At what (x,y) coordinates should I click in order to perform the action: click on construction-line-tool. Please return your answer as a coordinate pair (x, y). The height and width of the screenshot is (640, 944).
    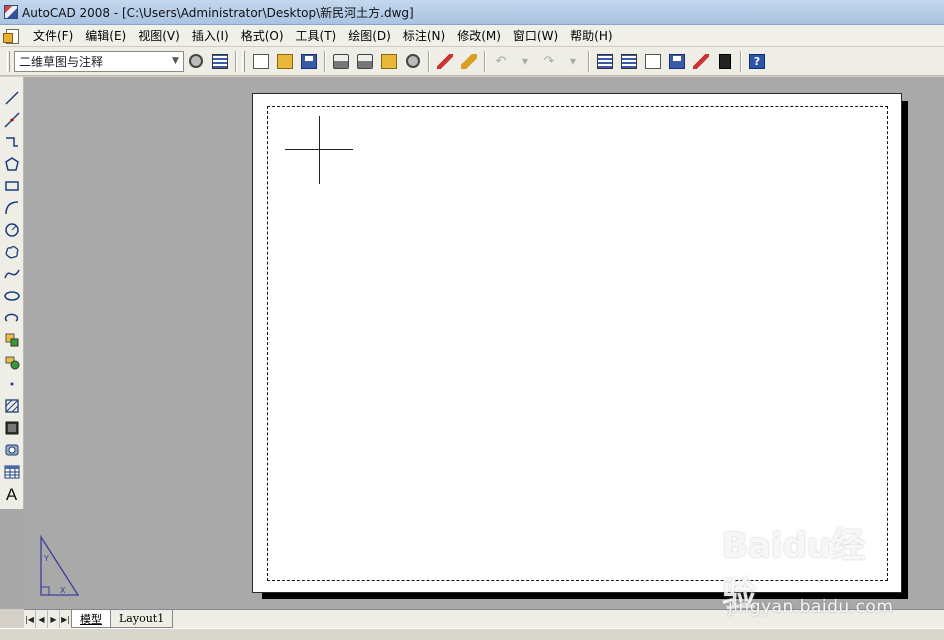
    Looking at the image, I should click on (12, 120).